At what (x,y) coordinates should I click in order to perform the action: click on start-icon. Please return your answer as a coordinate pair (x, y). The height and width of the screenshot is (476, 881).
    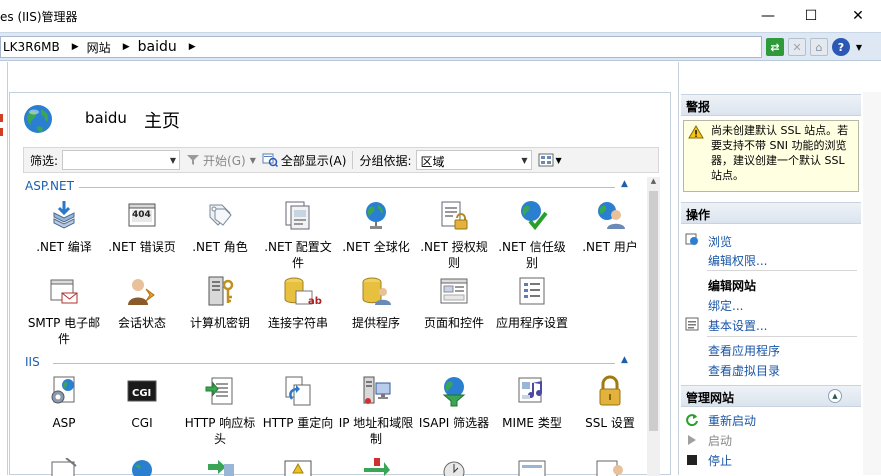
    Looking at the image, I should click on (692, 440).